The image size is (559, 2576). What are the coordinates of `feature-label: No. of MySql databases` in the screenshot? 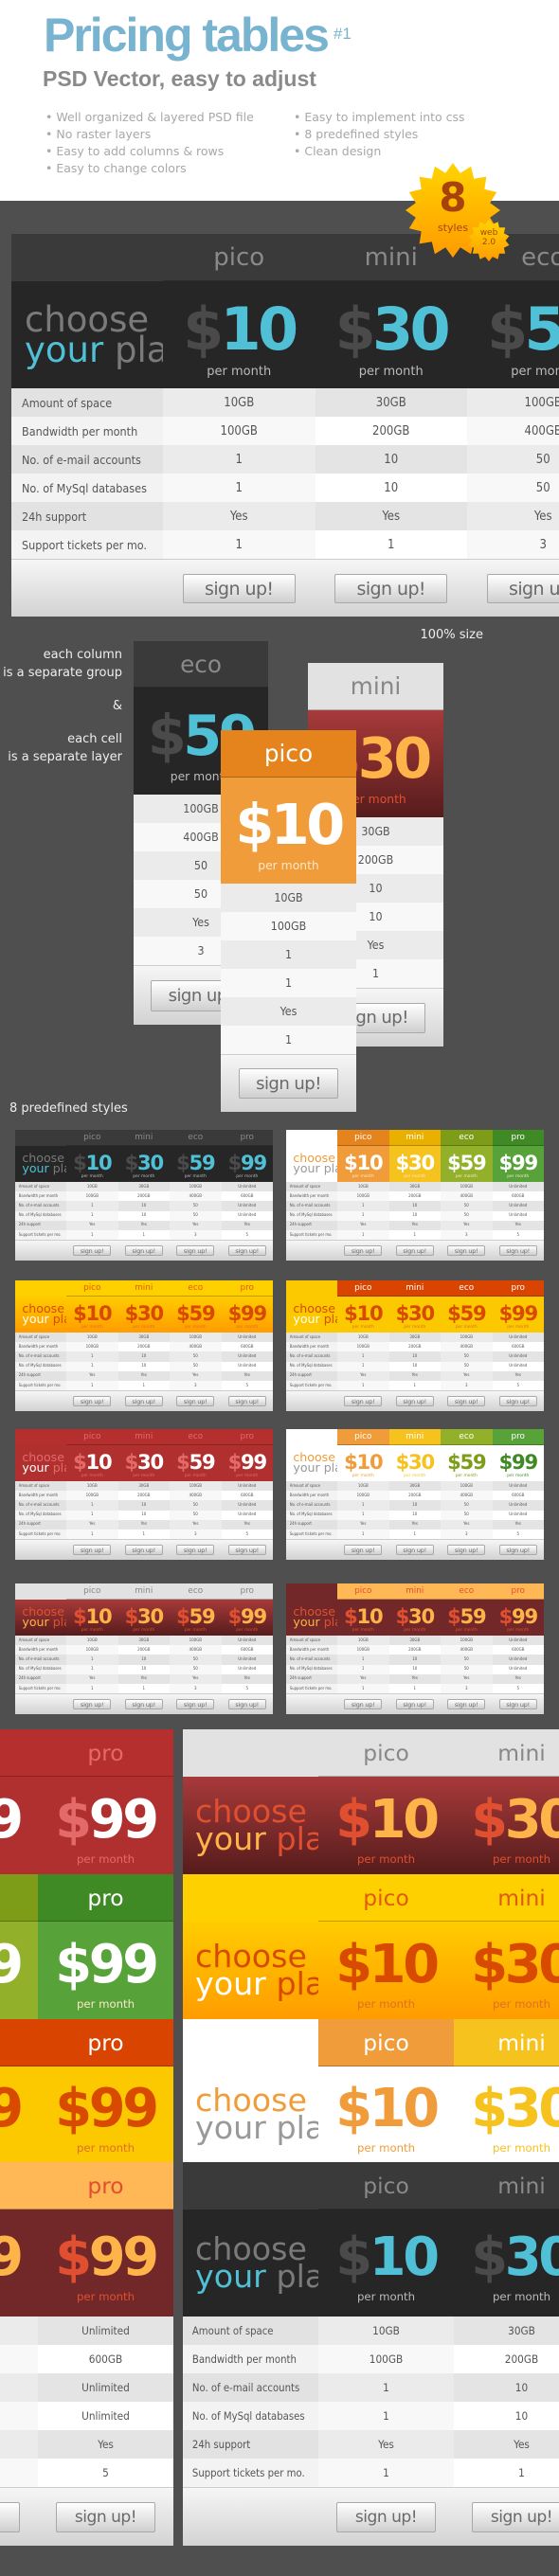 It's located at (251, 2416).